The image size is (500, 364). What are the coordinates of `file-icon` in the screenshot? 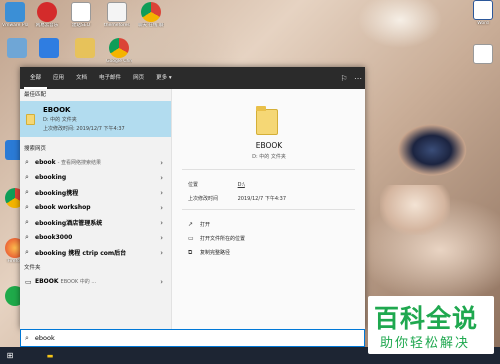 It's located at (81, 12).